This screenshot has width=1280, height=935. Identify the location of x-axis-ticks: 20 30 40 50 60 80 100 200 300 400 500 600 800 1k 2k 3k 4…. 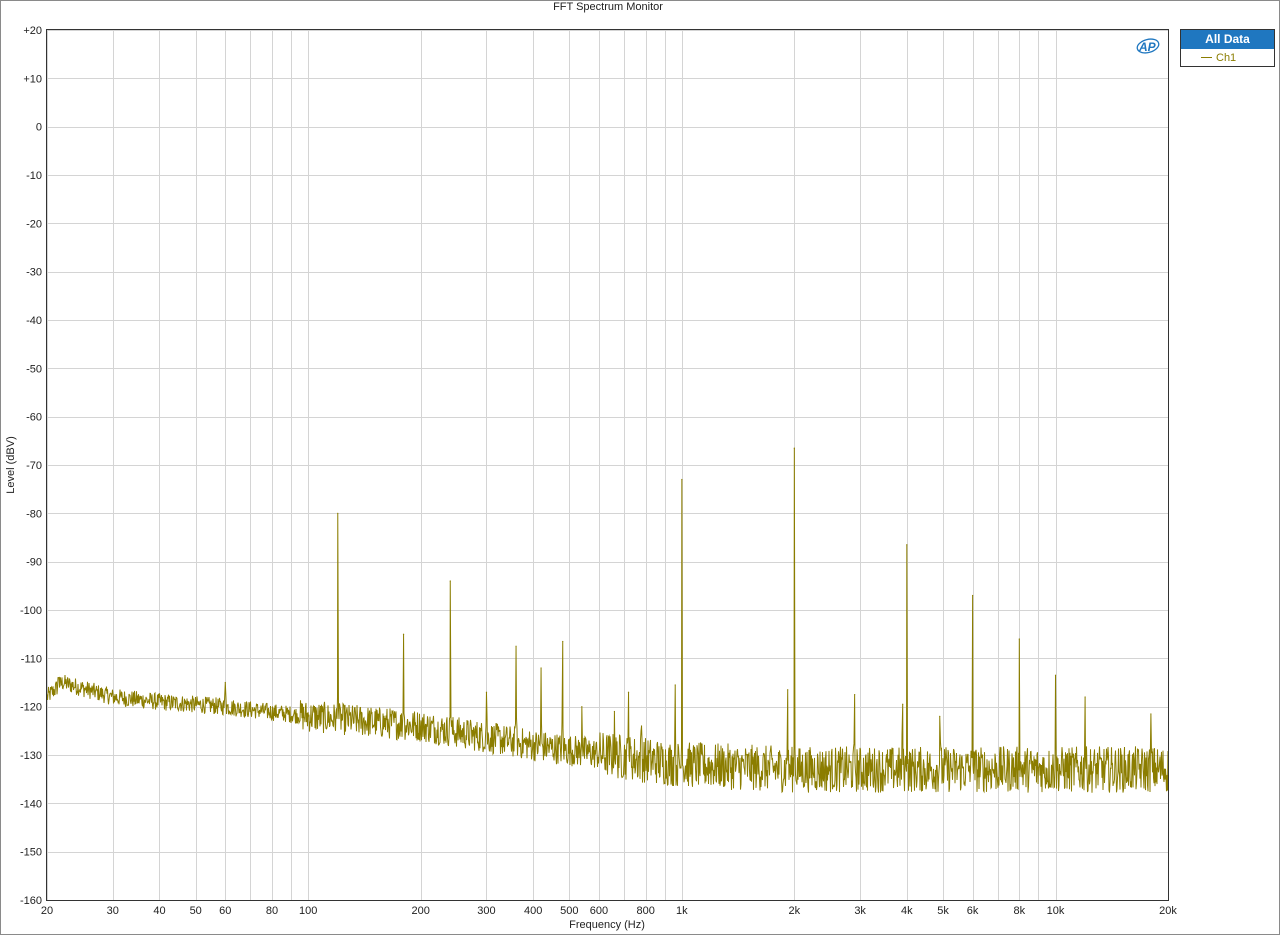
(609, 911).